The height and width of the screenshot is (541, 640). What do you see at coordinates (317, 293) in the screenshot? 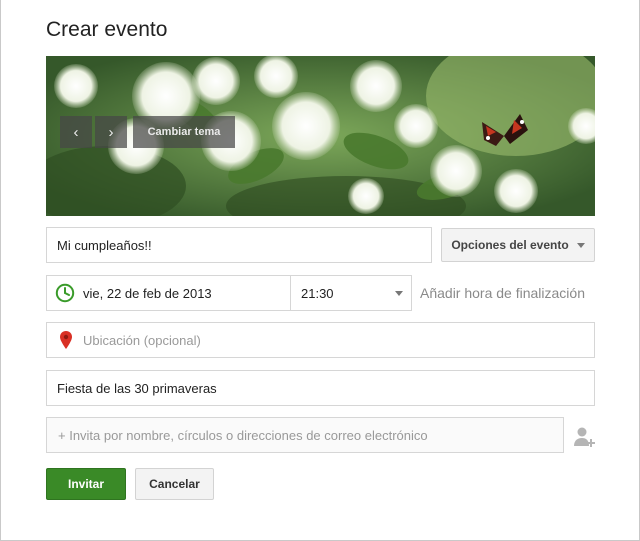
I see `time-value: 21:30` at bounding box center [317, 293].